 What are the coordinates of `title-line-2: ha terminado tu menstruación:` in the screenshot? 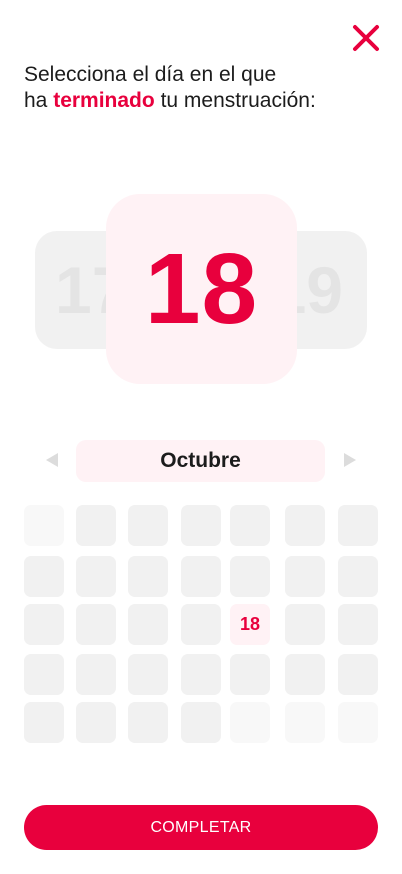 It's located at (204, 101).